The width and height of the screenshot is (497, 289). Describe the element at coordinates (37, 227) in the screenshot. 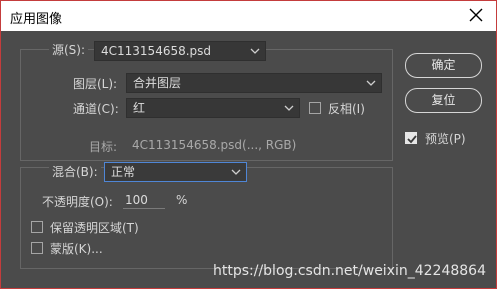

I see `preserve-transparency-checkbox` at that location.